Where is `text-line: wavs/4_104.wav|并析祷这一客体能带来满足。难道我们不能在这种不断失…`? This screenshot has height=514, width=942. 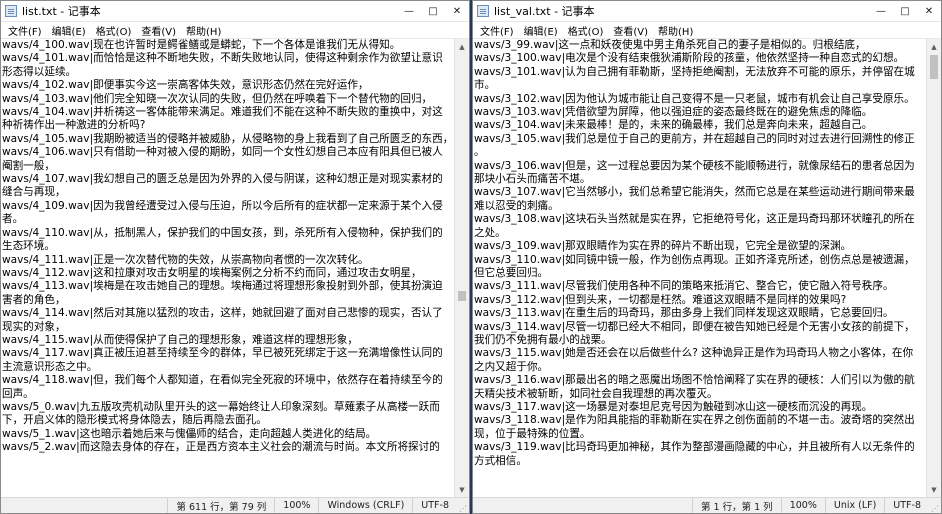 text-line: wavs/4_104.wav|并析祷这一客体能带来满足。难道我们不能在这种不断失… is located at coordinates (222, 112).